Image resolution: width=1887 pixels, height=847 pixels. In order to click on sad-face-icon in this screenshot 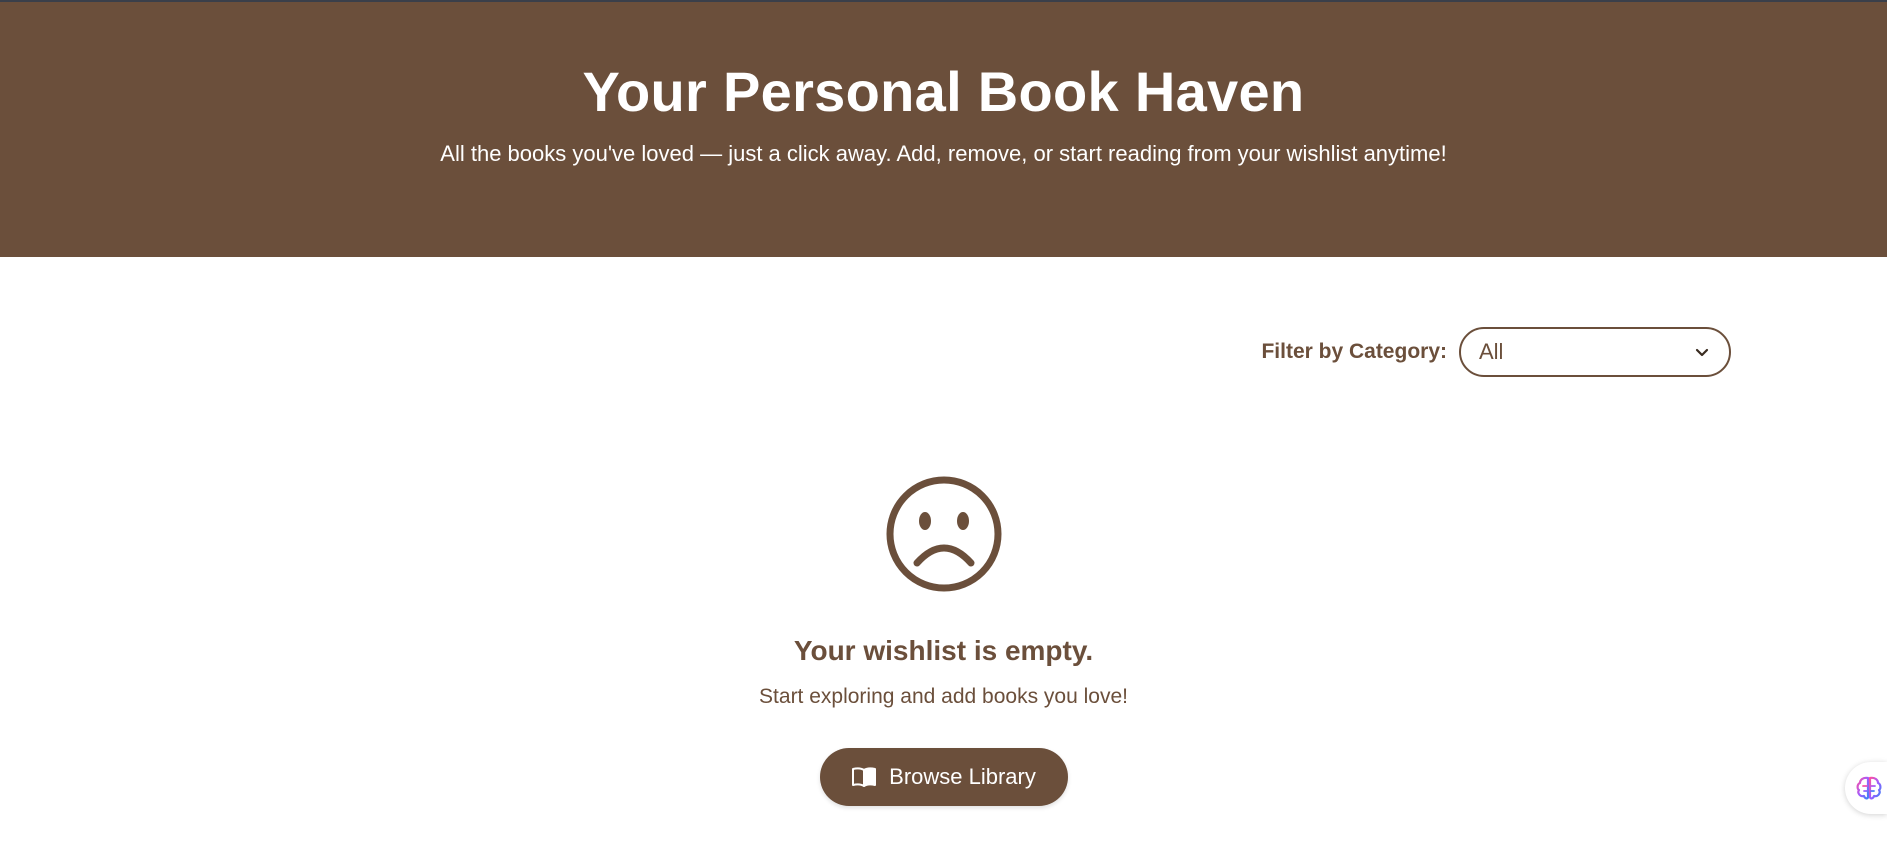, I will do `click(943, 534)`.